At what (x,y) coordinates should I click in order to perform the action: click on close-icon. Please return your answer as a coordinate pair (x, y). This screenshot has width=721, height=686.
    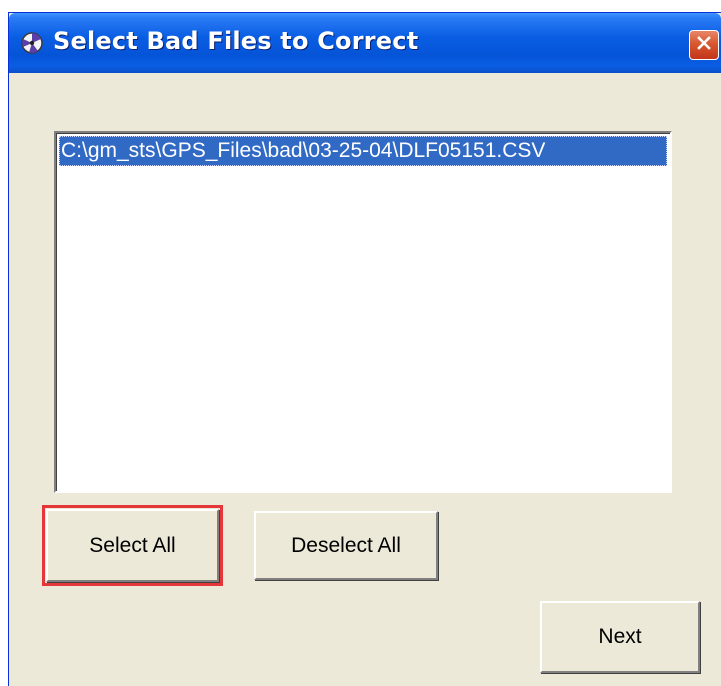
    Looking at the image, I should click on (704, 45).